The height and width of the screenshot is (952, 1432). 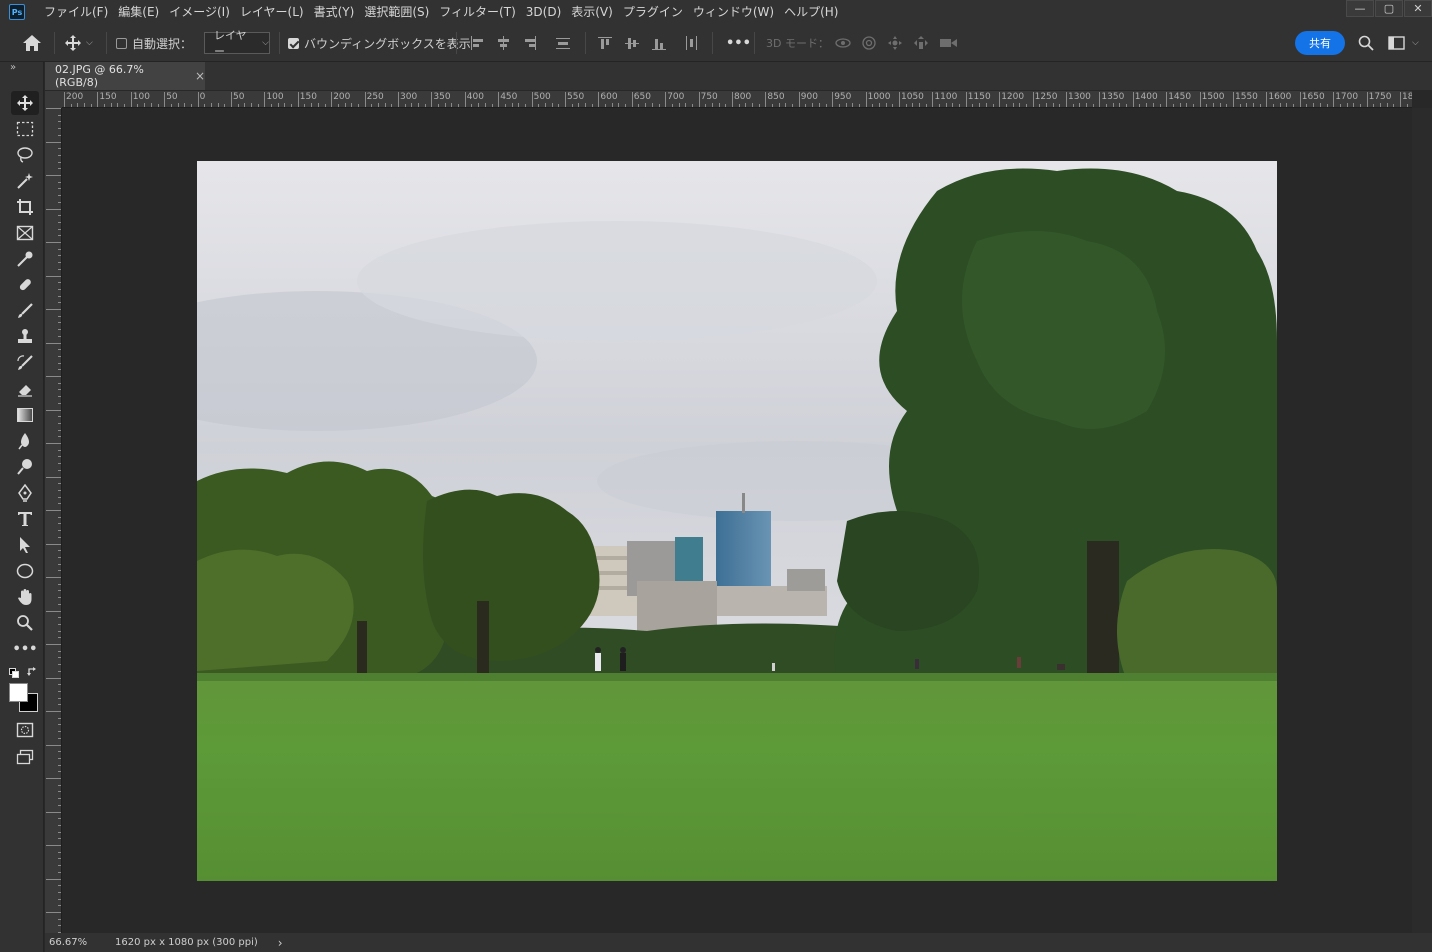 What do you see at coordinates (121, 43) in the screenshot?
I see `auto-select-check` at bounding box center [121, 43].